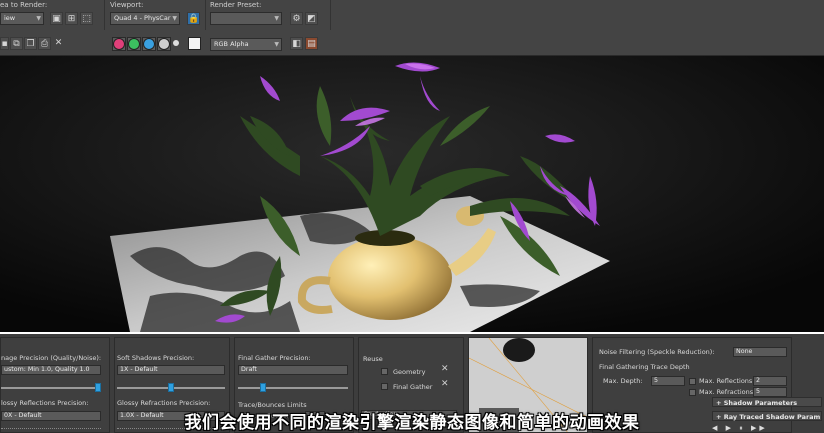 The image size is (824, 433). Describe the element at coordinates (24, 5) in the screenshot. I see `area-to-render-label: ea to Render:` at that location.